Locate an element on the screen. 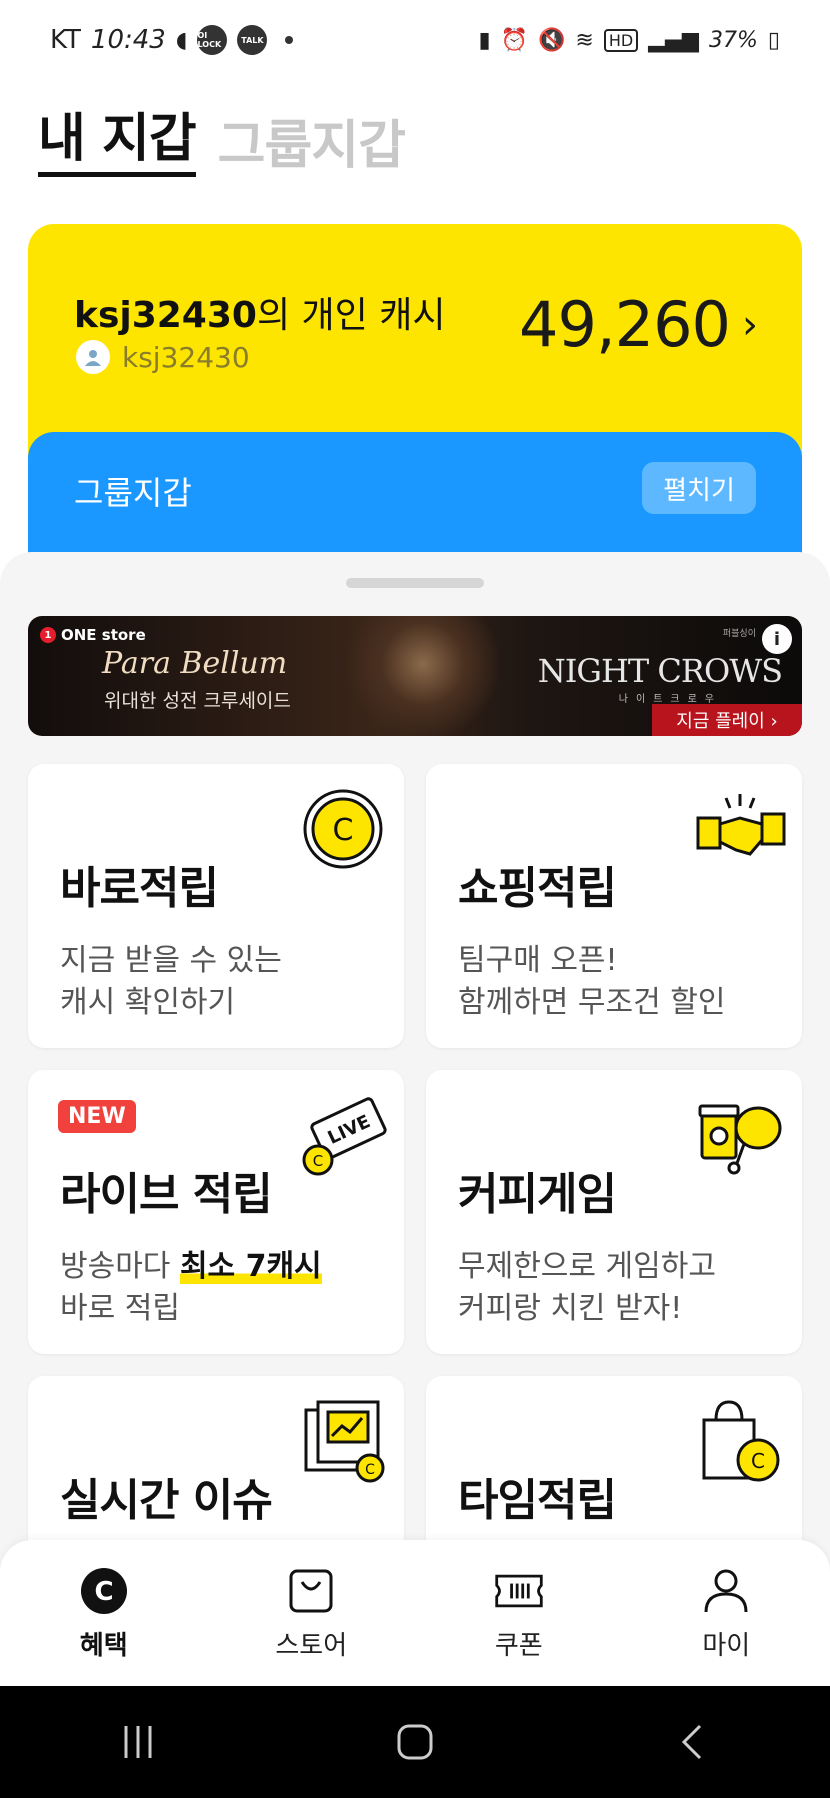  nav-store: 스토어 is located at coordinates (311, 1613).